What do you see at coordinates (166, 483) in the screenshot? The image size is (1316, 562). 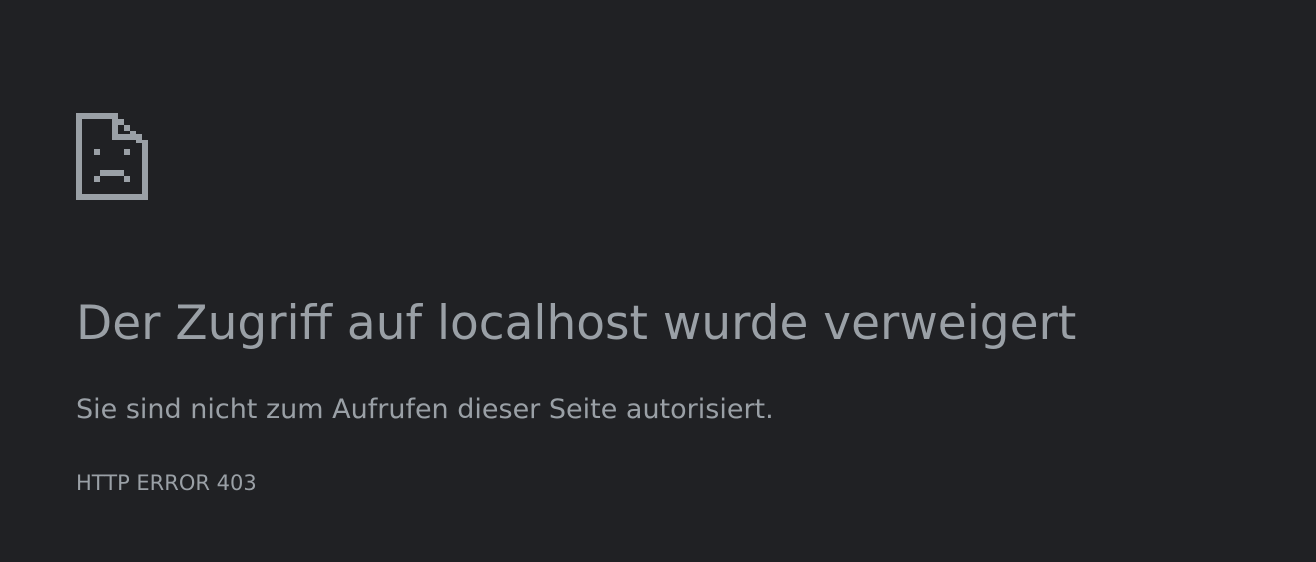 I see `error-code: HTTP ERROR 403` at bounding box center [166, 483].